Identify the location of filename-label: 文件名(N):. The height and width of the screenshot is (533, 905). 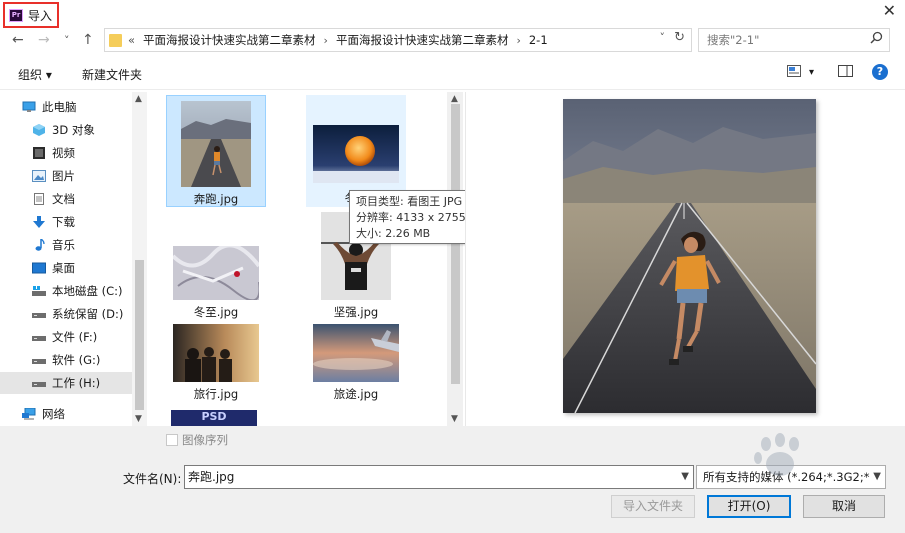
(152, 479).